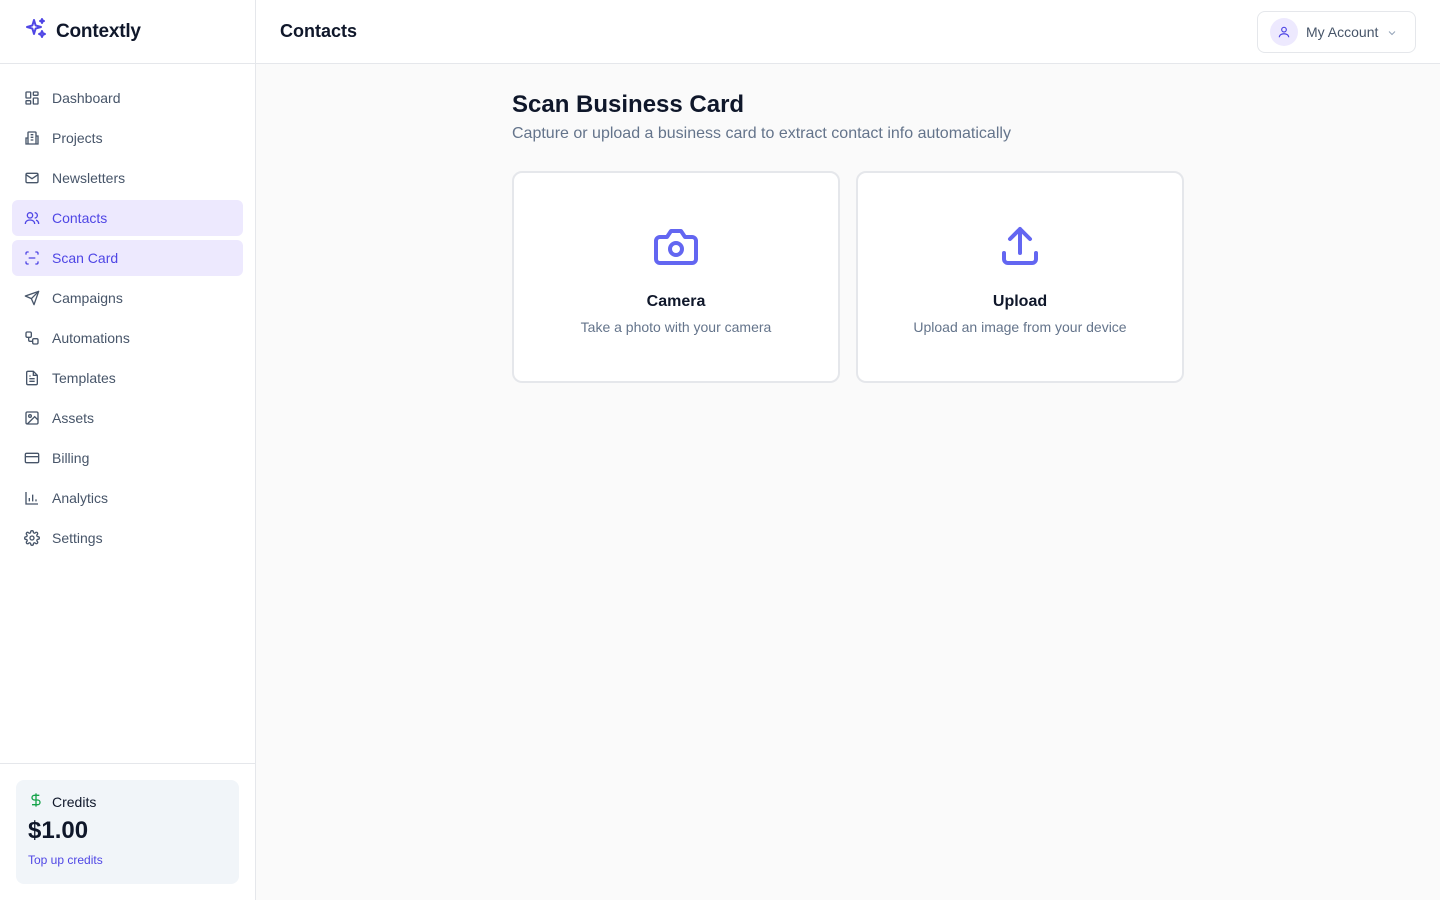  I want to click on top-up-credits-link: Top up credits, so click(65, 860).